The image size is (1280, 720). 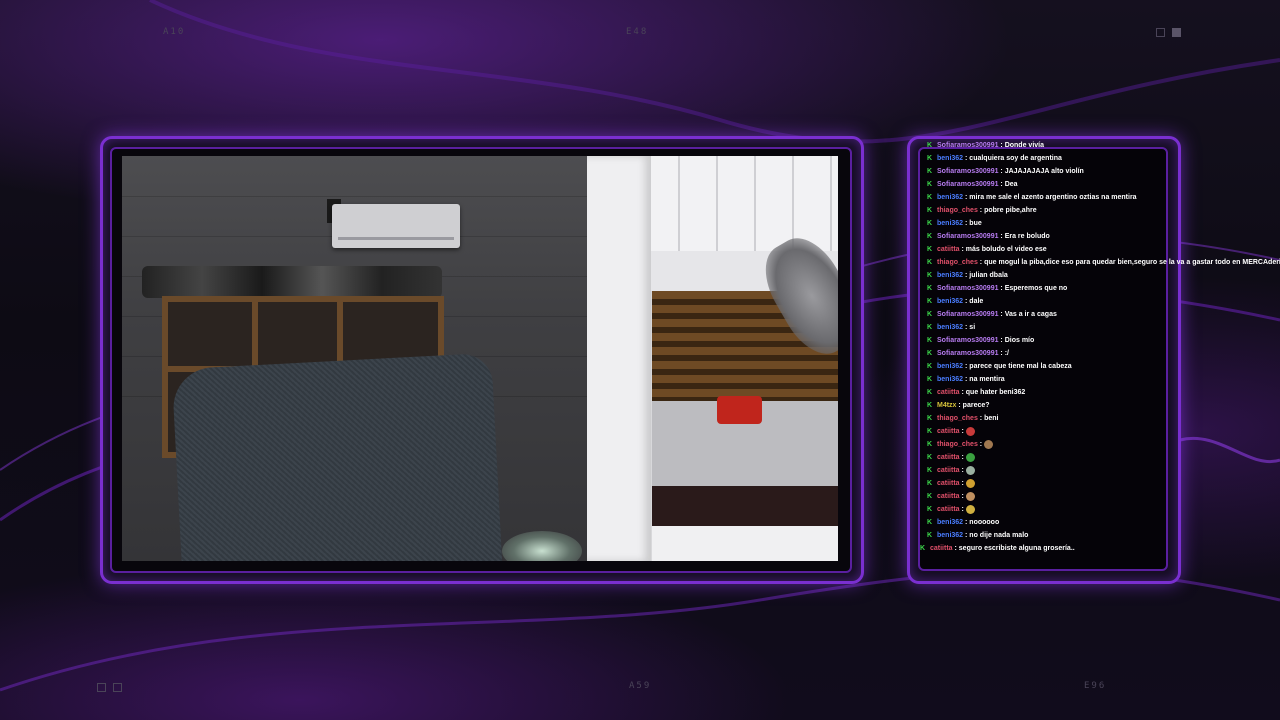 I want to click on office-chair, so click(x=337, y=456).